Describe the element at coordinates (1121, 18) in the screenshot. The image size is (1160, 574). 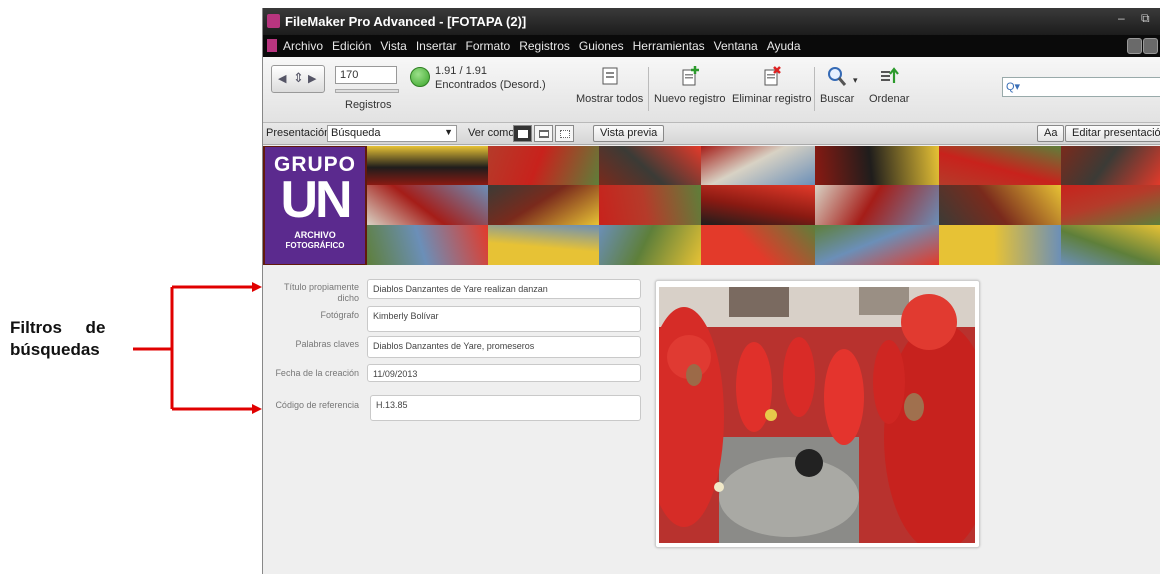
I see `minimize-icon: –` at that location.